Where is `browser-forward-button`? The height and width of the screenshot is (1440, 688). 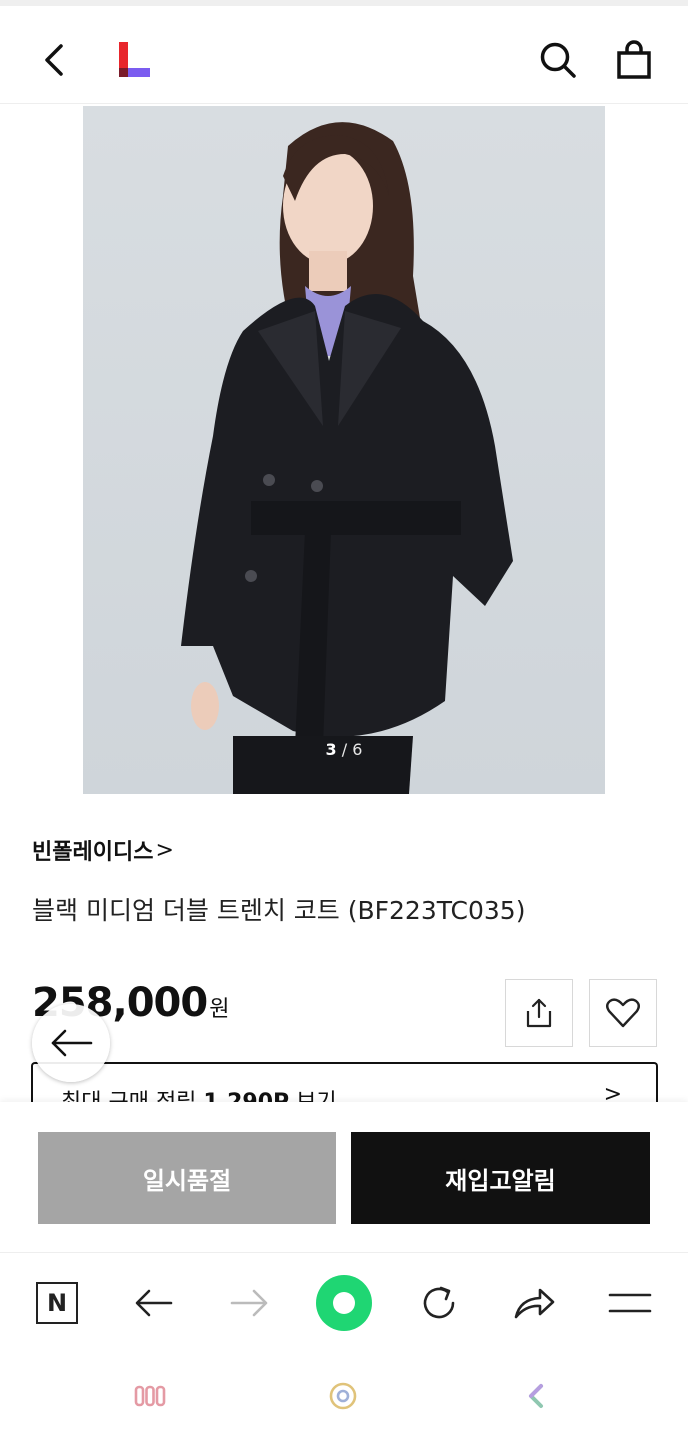 browser-forward-button is located at coordinates (249, 1303).